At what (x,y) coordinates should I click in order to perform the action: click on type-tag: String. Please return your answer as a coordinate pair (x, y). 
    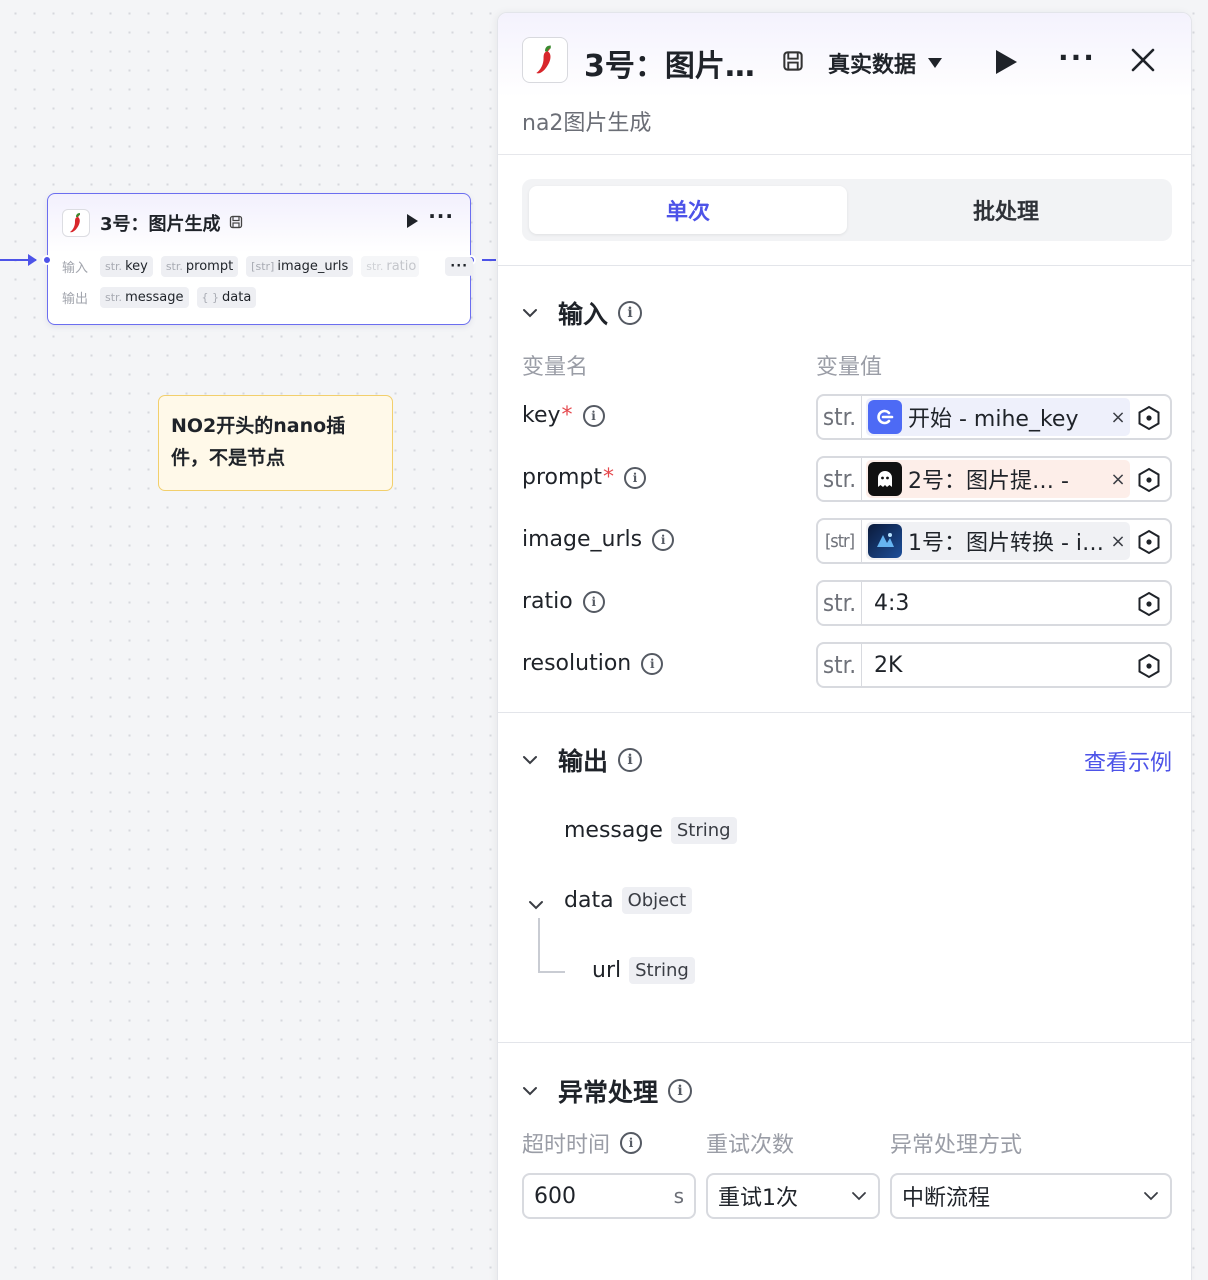
    Looking at the image, I should click on (662, 970).